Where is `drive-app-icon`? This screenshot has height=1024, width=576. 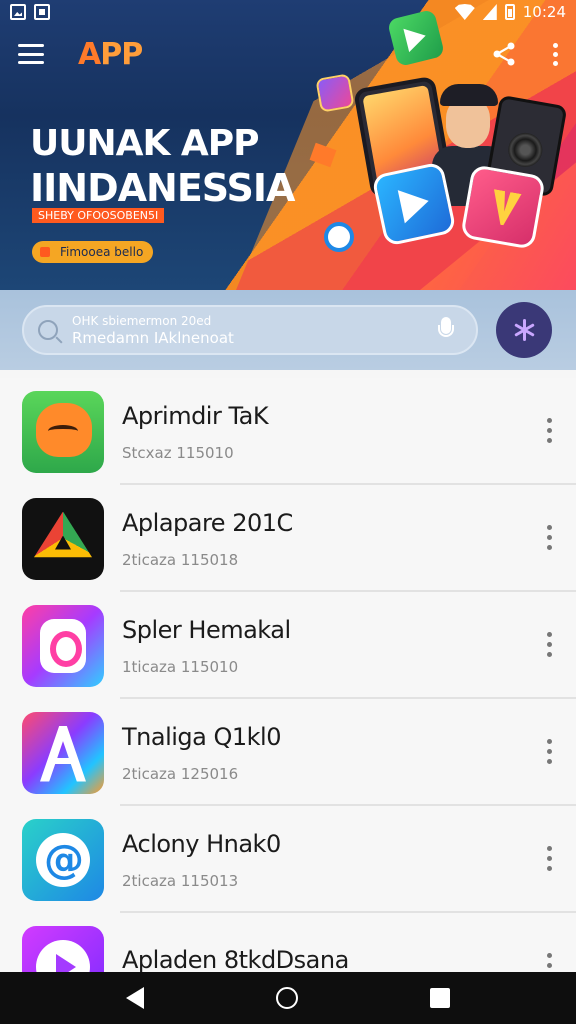 drive-app-icon is located at coordinates (63, 538).